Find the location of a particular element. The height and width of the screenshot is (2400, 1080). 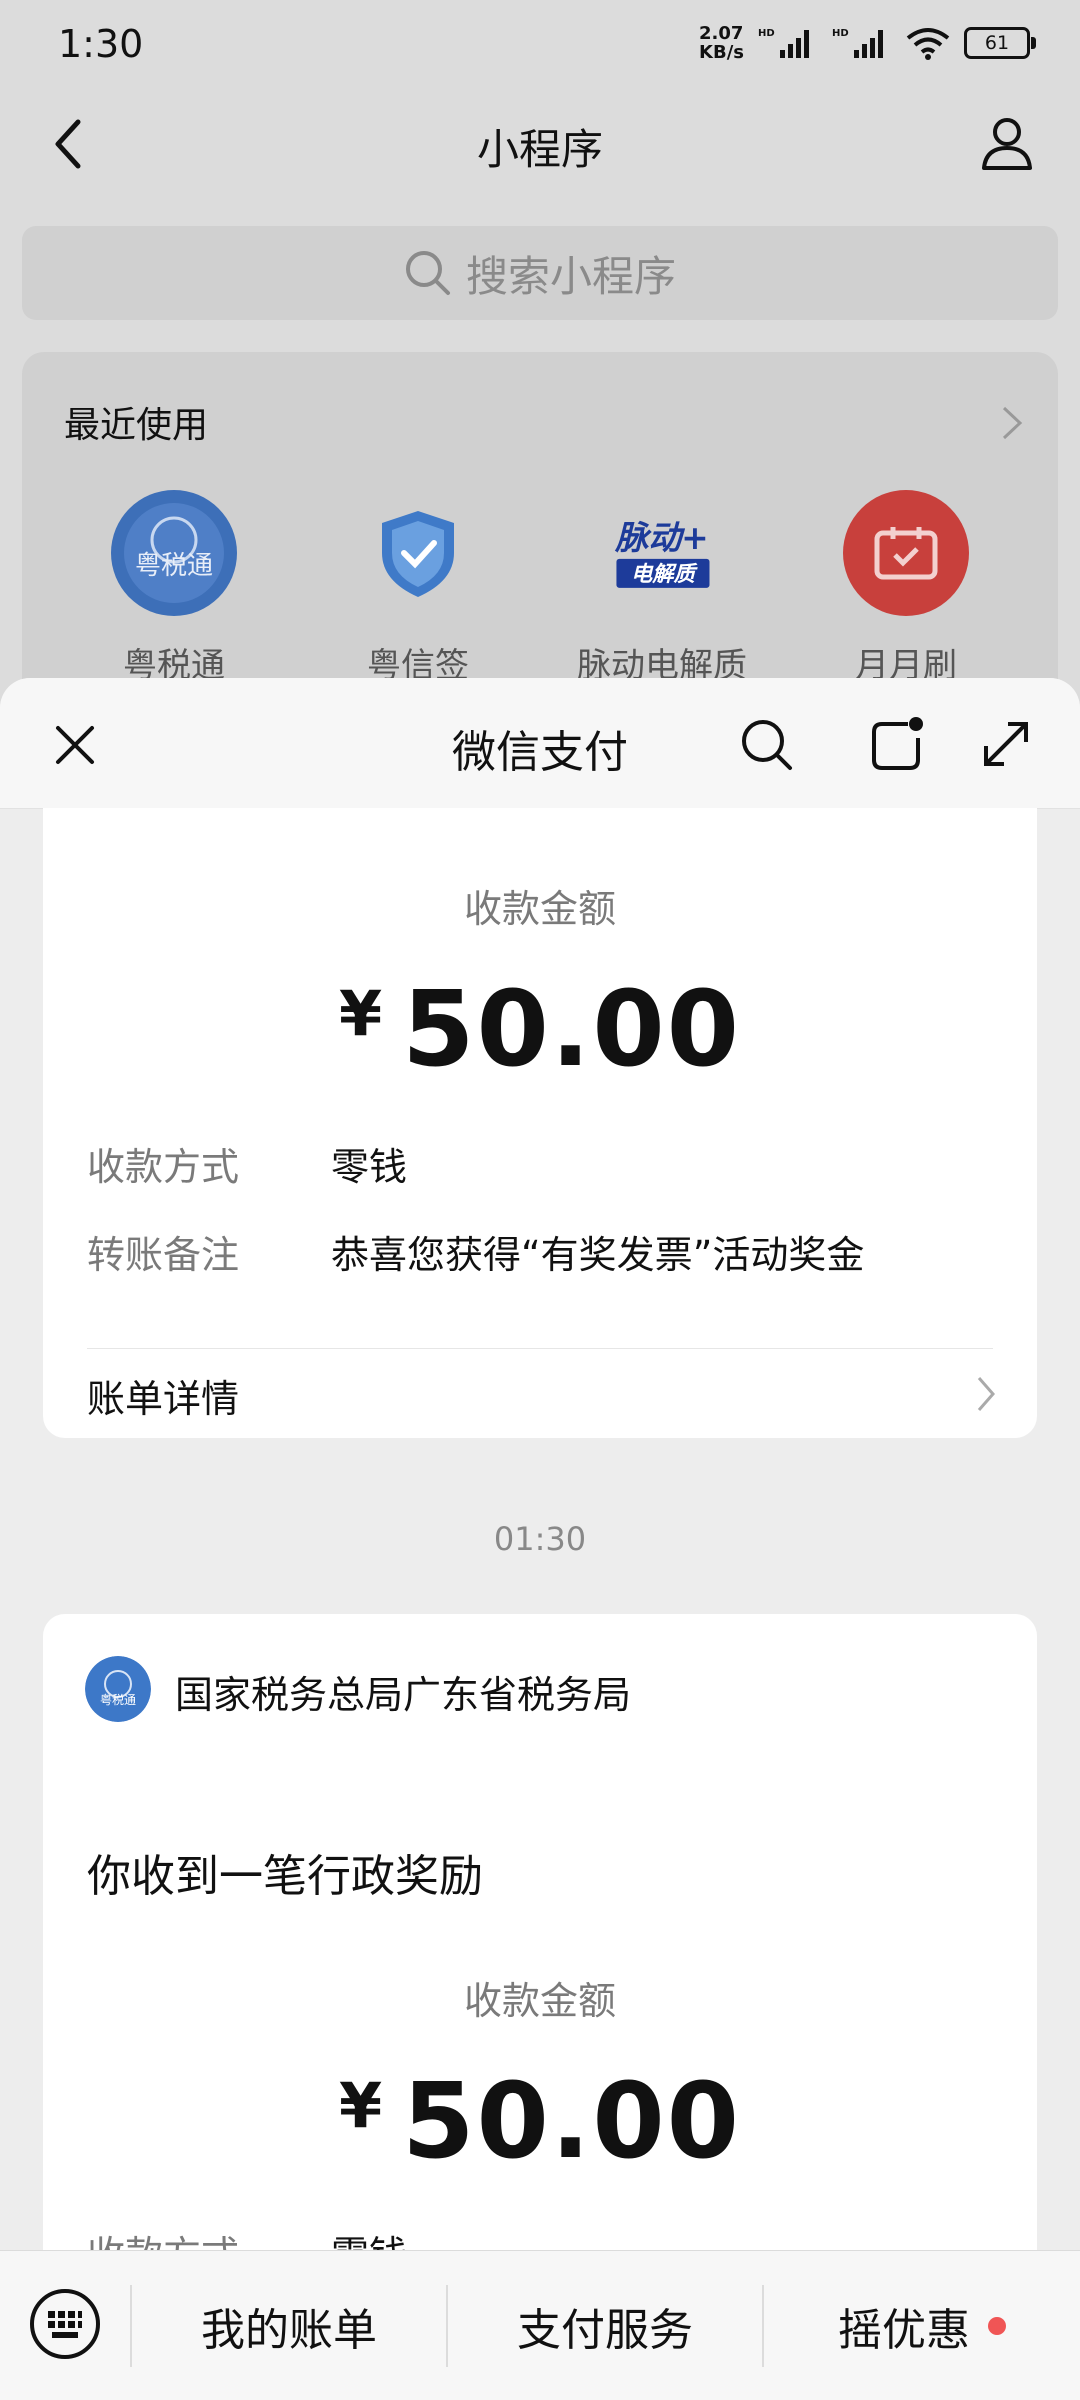

shield-check-icon is located at coordinates (418, 553).